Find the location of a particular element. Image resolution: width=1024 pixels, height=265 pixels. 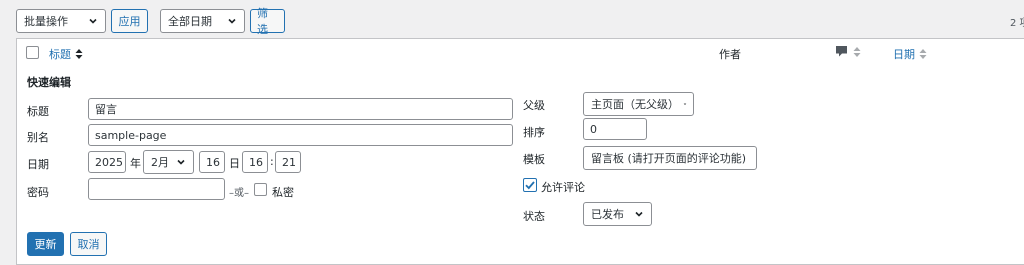

slug-input: sample-page is located at coordinates (300, 135).